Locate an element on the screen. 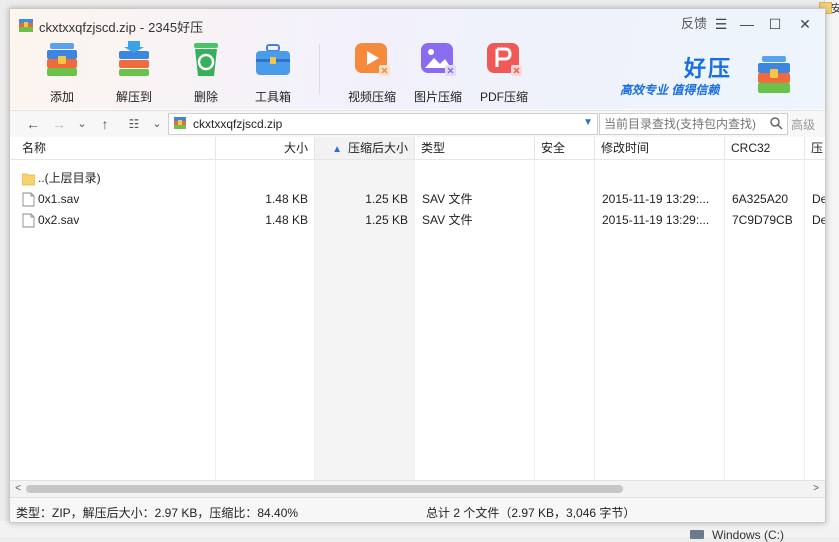  window-title: ckxtxxqfzjscd.zip -2345好压 is located at coordinates (121, 26).